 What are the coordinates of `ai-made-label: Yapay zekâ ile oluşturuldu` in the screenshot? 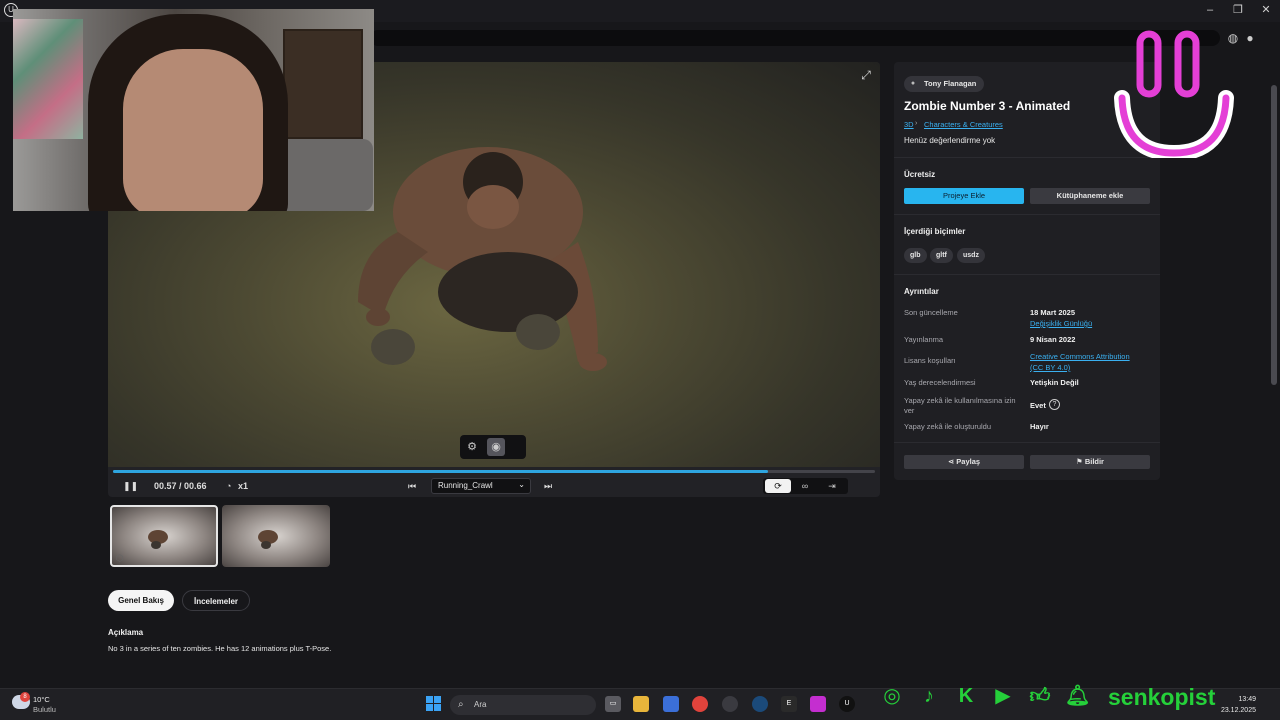 It's located at (947, 426).